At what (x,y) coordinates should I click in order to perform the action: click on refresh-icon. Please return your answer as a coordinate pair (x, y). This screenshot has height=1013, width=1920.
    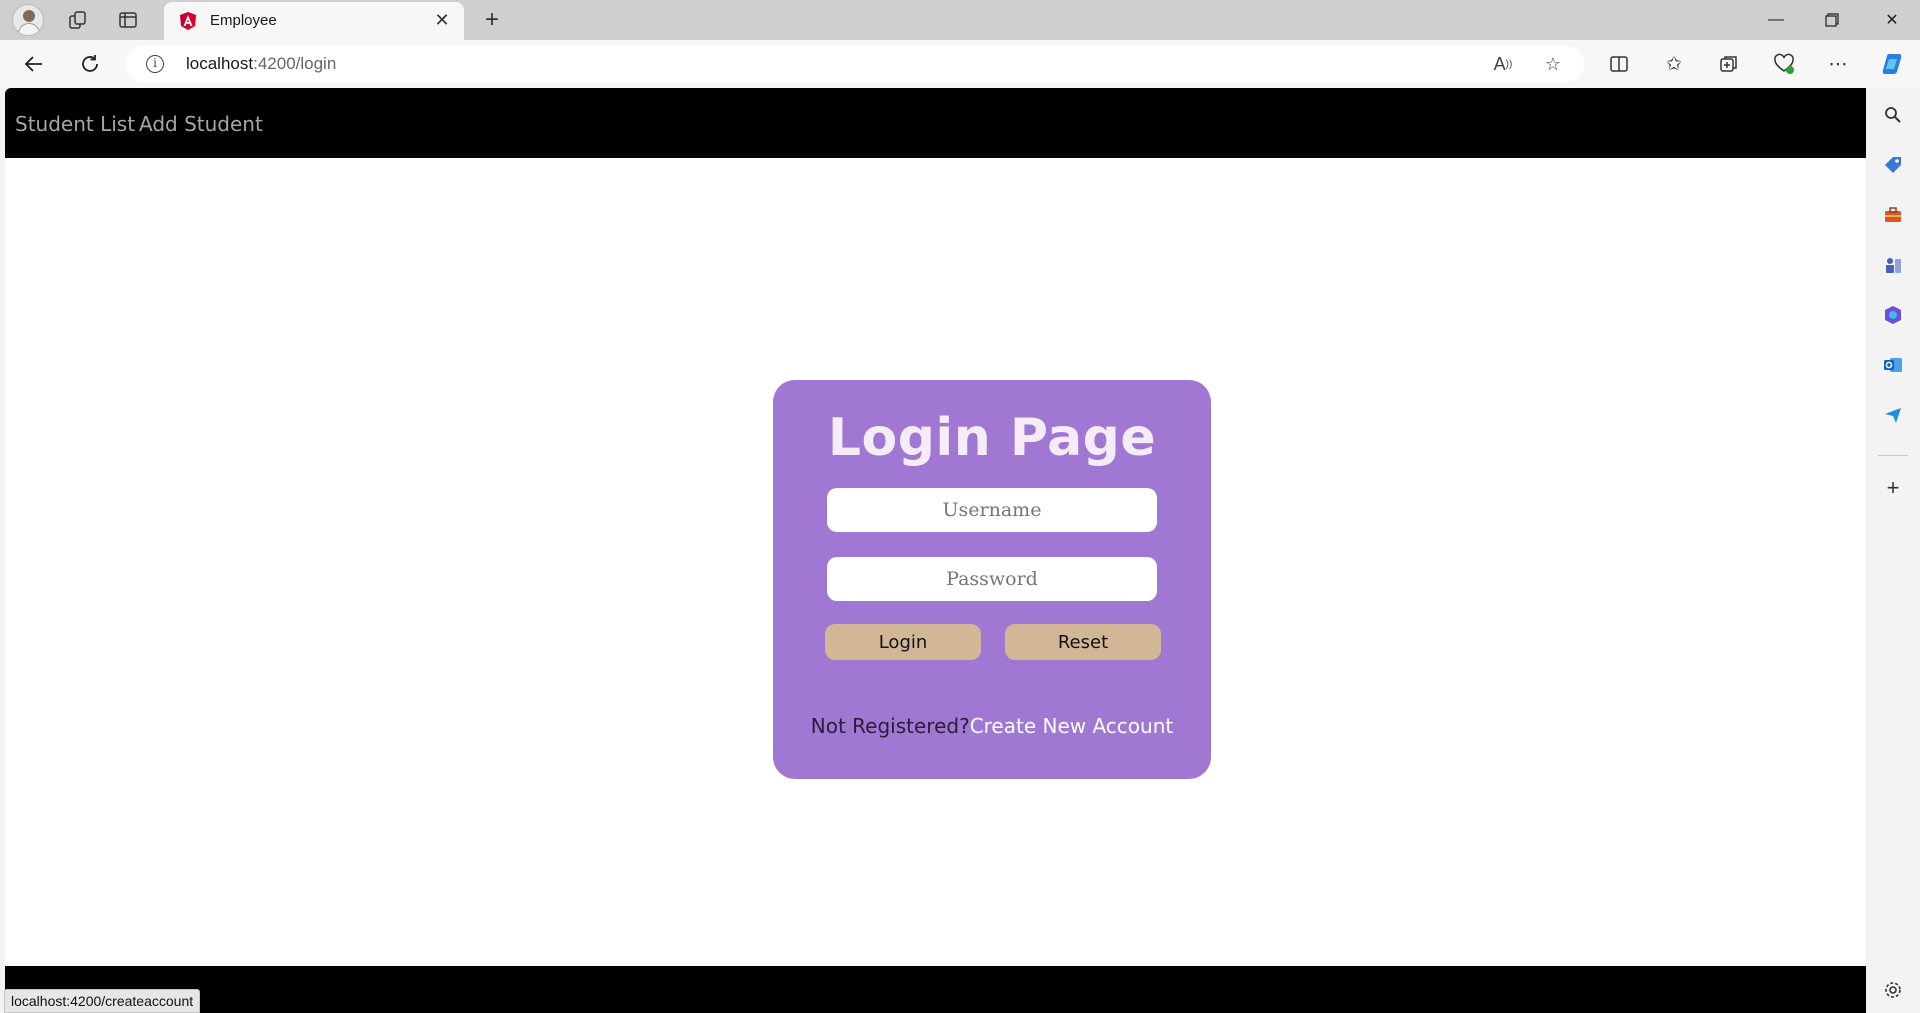
    Looking at the image, I should click on (90, 64).